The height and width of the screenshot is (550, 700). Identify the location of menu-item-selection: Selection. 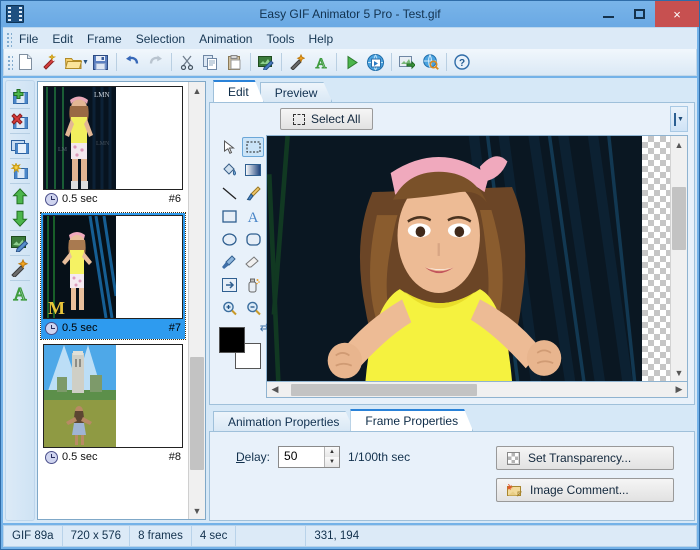
(160, 39).